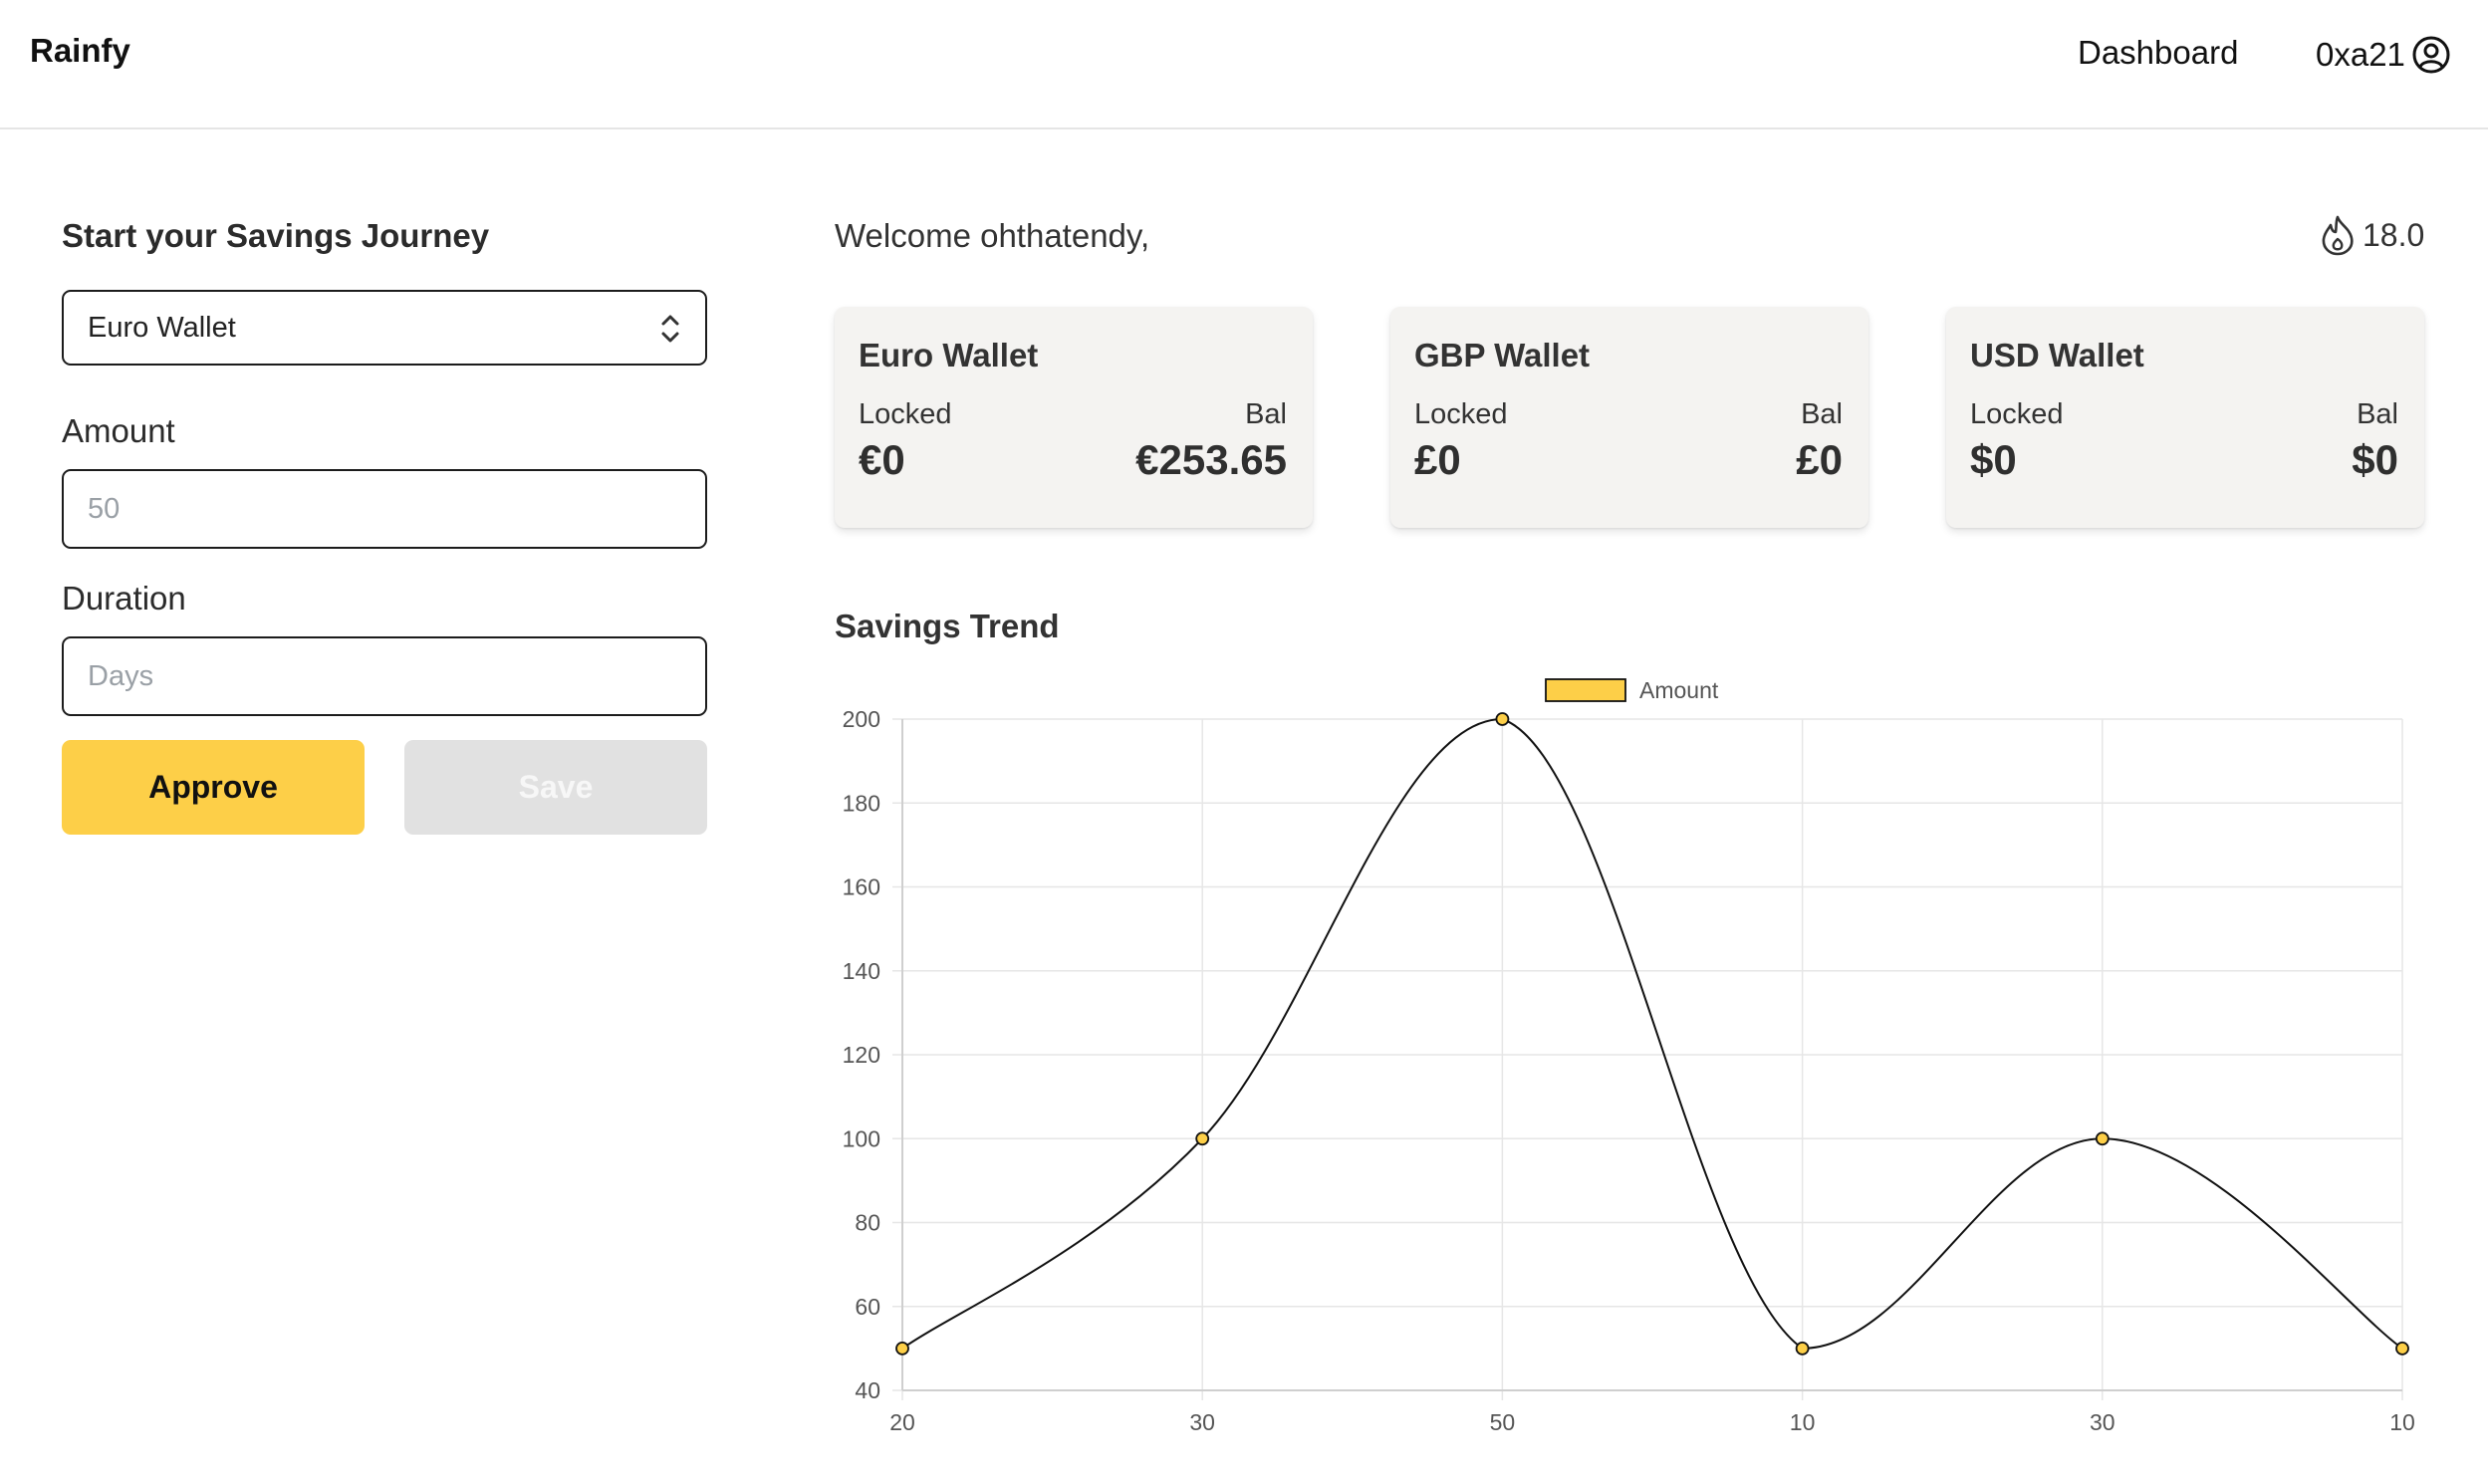 This screenshot has width=2488, height=1484. What do you see at coordinates (2375, 459) in the screenshot?
I see `balance-amount: $0` at bounding box center [2375, 459].